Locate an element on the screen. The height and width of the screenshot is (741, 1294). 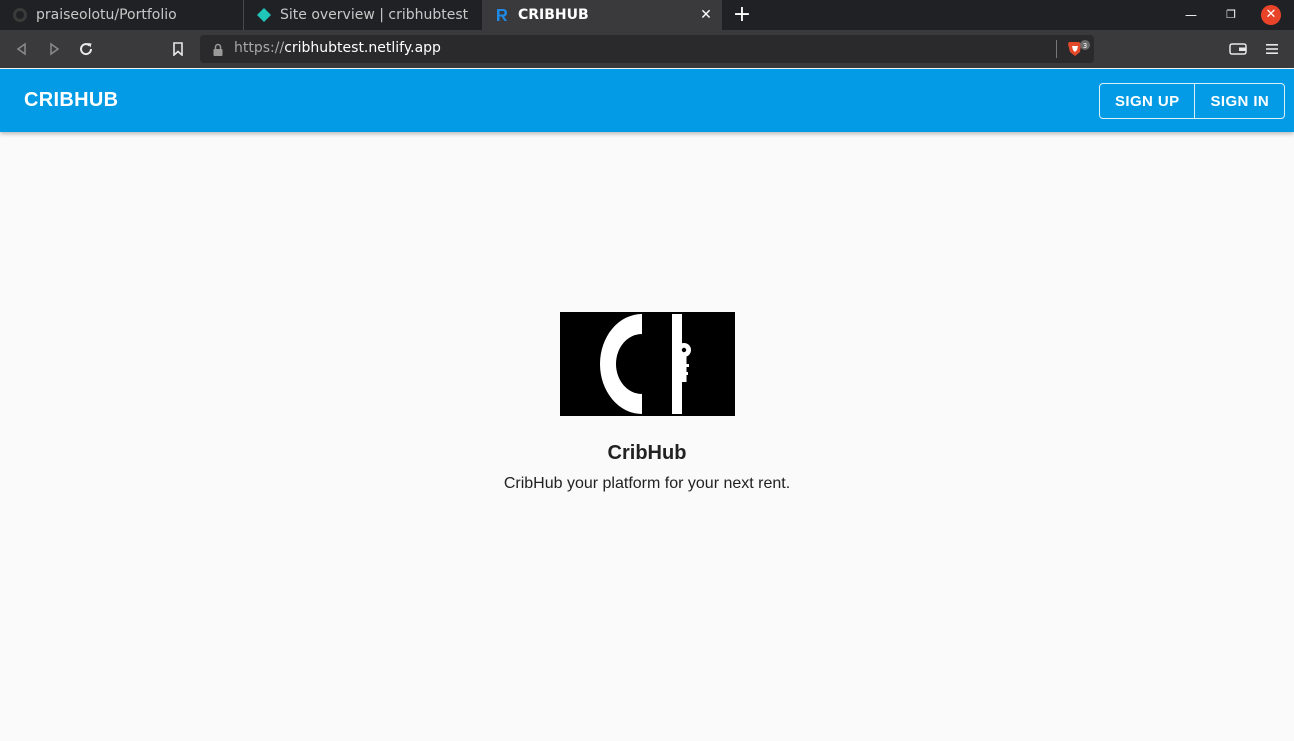
bookmark-icon is located at coordinates (178, 49).